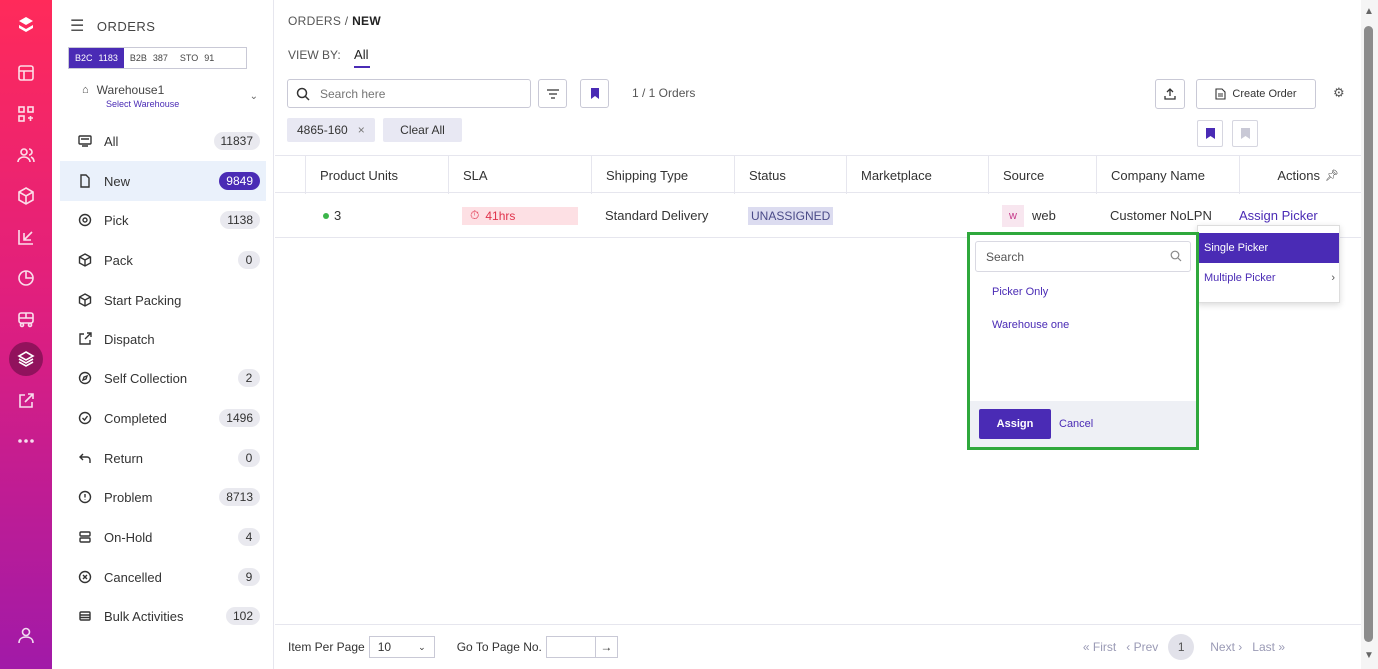 The height and width of the screenshot is (669, 1378). I want to click on pin-icon: 📌︎, so click(1332, 175).